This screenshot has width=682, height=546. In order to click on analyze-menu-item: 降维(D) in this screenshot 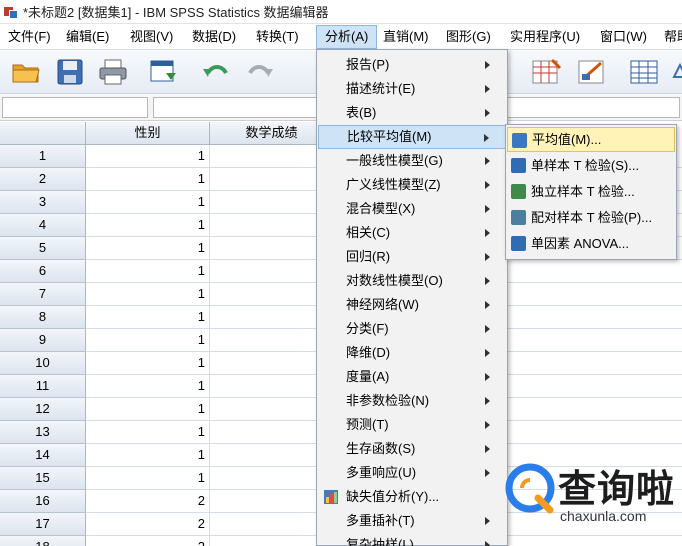, I will do `click(412, 353)`.